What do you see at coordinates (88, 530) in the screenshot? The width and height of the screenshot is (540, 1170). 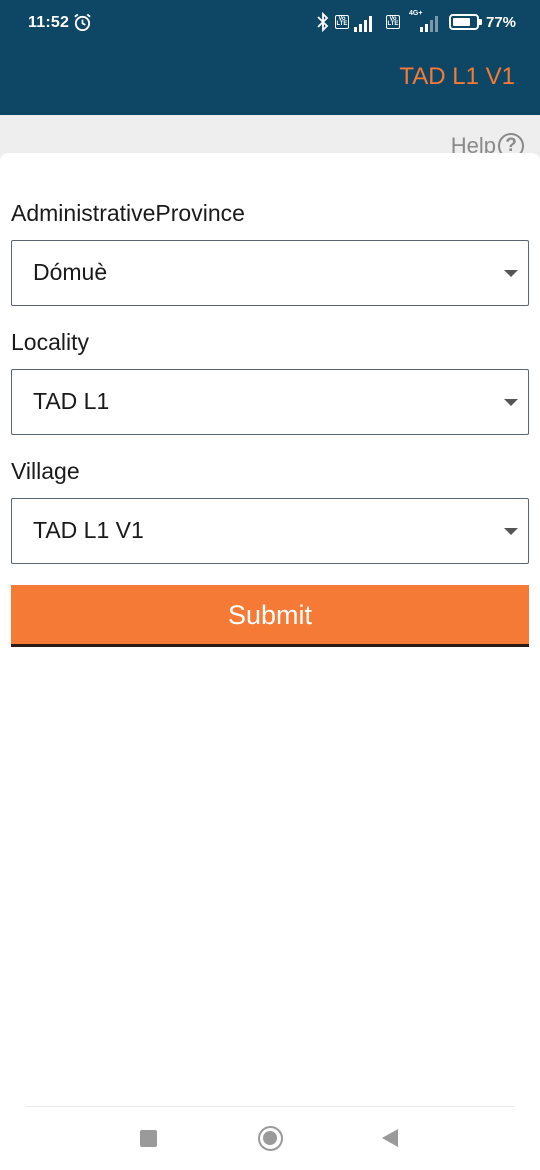 I see `village-value: TAD L1 V1` at bounding box center [88, 530].